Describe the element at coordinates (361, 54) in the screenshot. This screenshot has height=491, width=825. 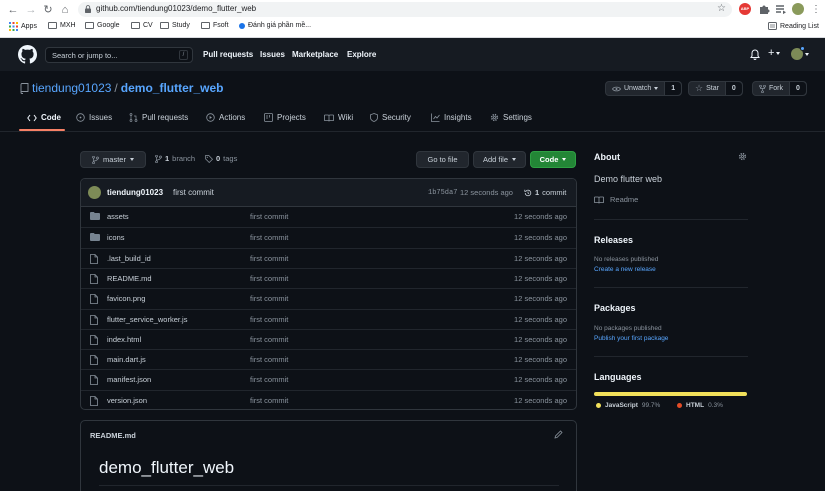
I see `nav-explore: Explore` at that location.